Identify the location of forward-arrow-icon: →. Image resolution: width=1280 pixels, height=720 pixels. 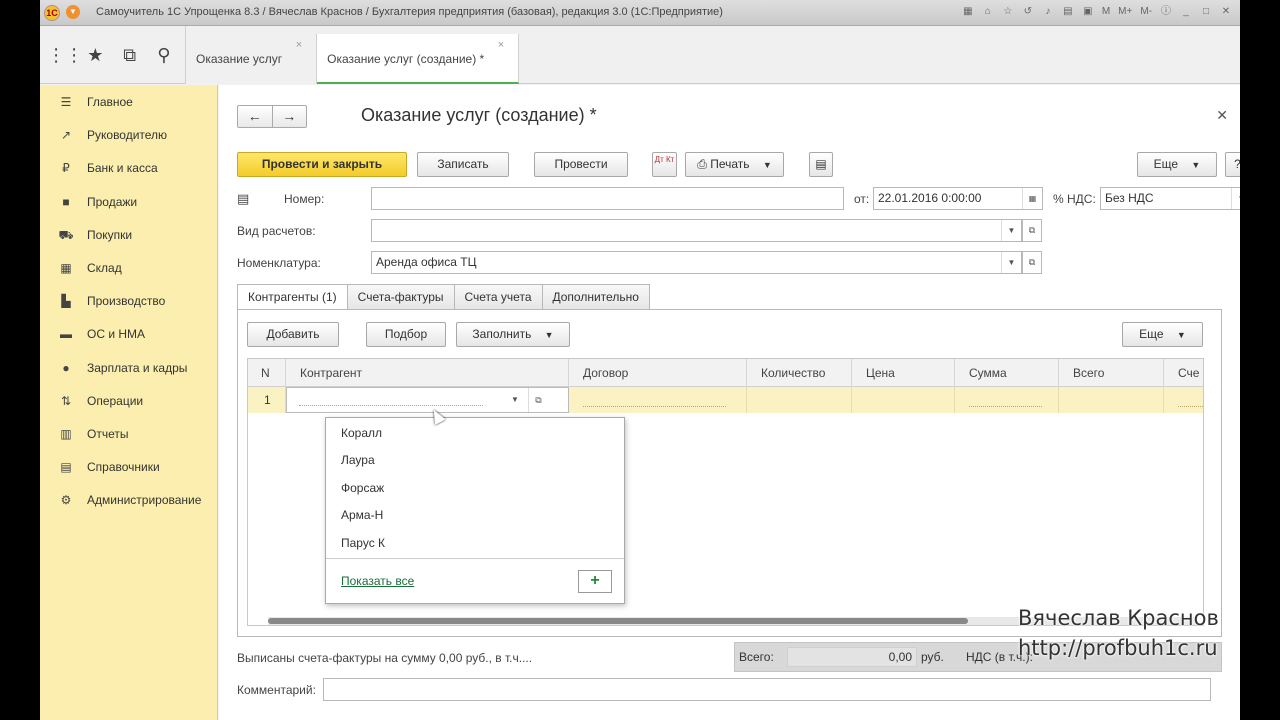
(290, 116).